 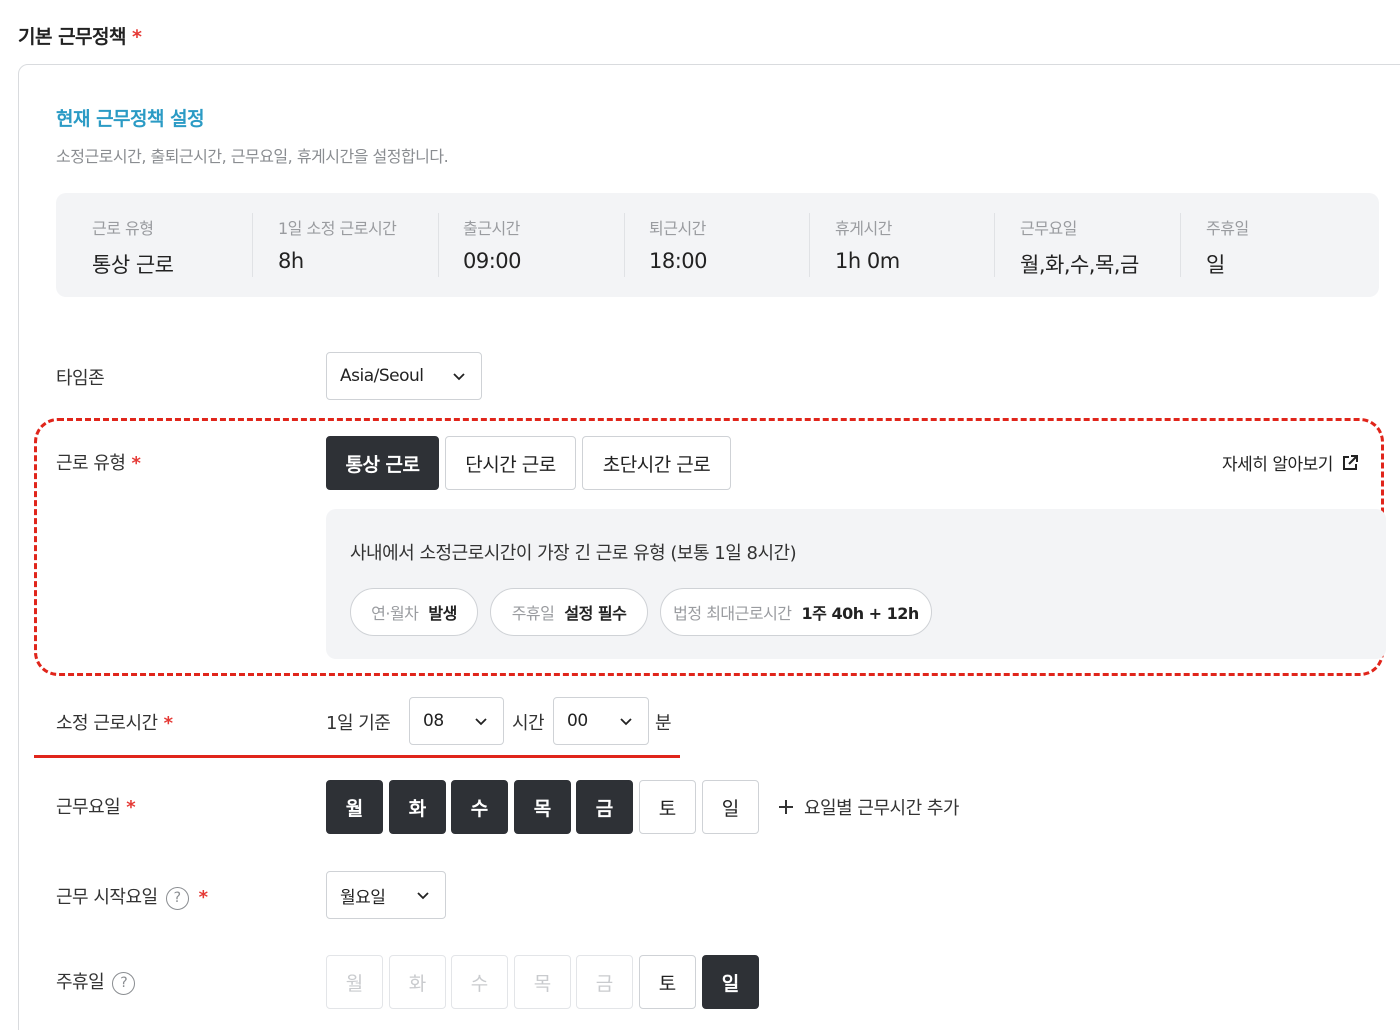 What do you see at coordinates (414, 612) in the screenshot?
I see `chip-annual-leave: 연·월차 발생` at bounding box center [414, 612].